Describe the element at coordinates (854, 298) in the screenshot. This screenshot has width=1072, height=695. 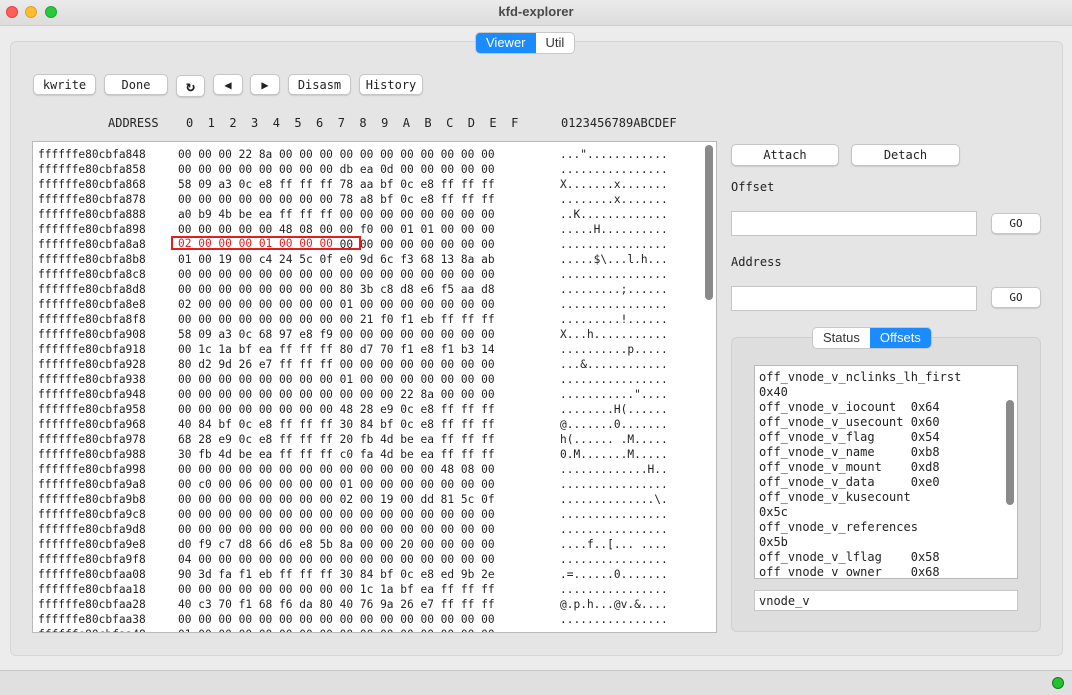
I see `address-field` at that location.